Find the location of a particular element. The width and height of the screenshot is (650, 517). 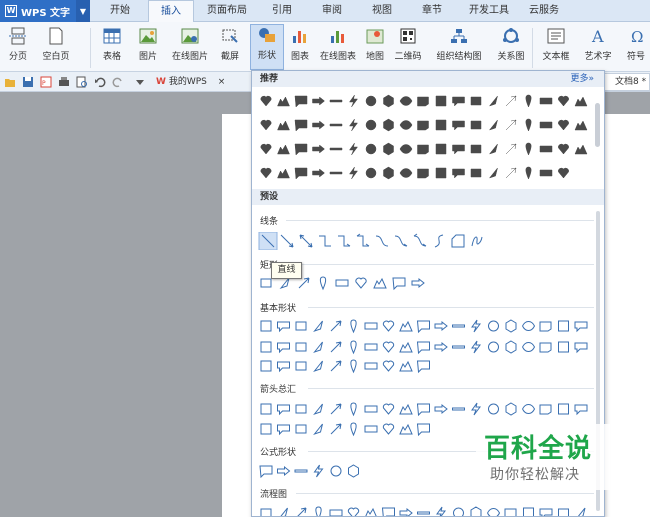

blank-page-button: 空白页 is located at coordinates (56, 44).